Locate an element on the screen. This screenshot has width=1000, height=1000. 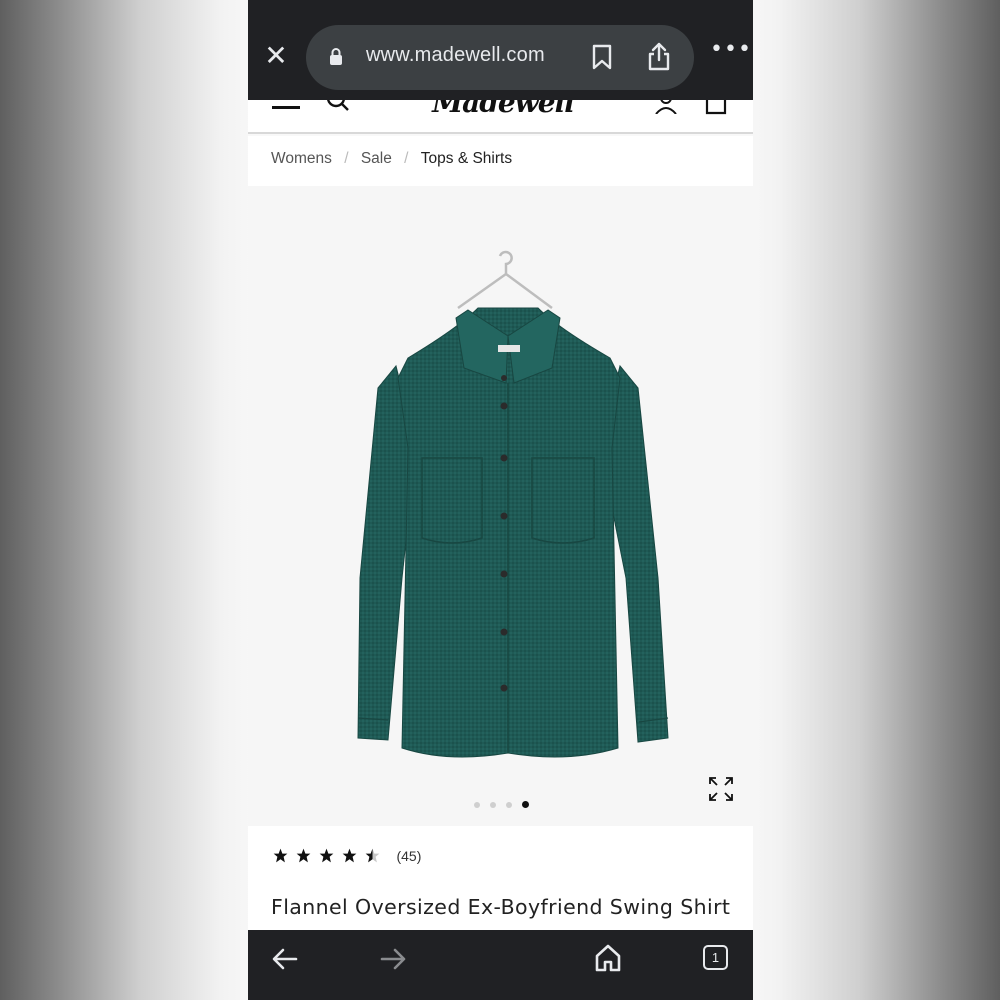
back-arrow-icon is located at coordinates (285, 959).